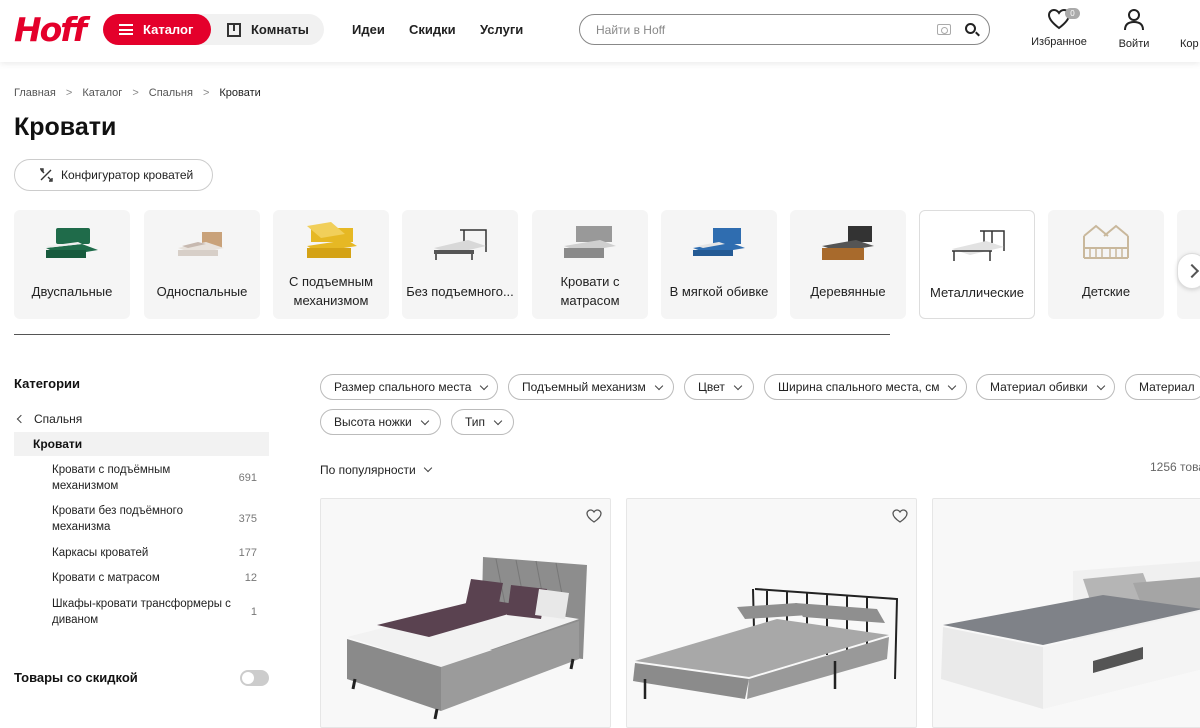  Describe the element at coordinates (100, 553) in the screenshot. I see `subcategory-label: Каркасы кроватей` at that location.